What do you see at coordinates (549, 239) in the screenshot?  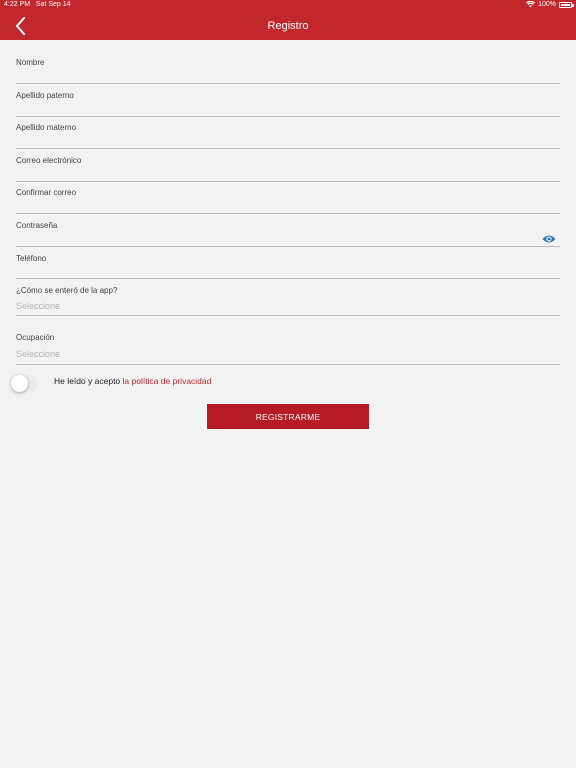 I see `eye-icon` at bounding box center [549, 239].